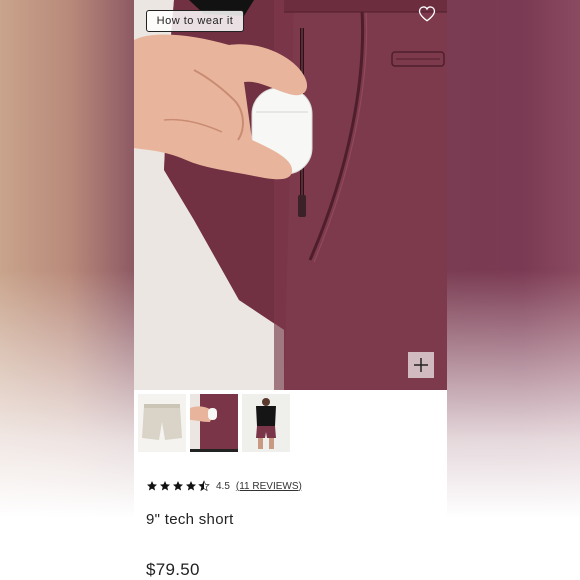 Image resolution: width=580 pixels, height=580 pixels. What do you see at coordinates (190, 519) in the screenshot?
I see `product-title: 9" tech short` at bounding box center [190, 519].